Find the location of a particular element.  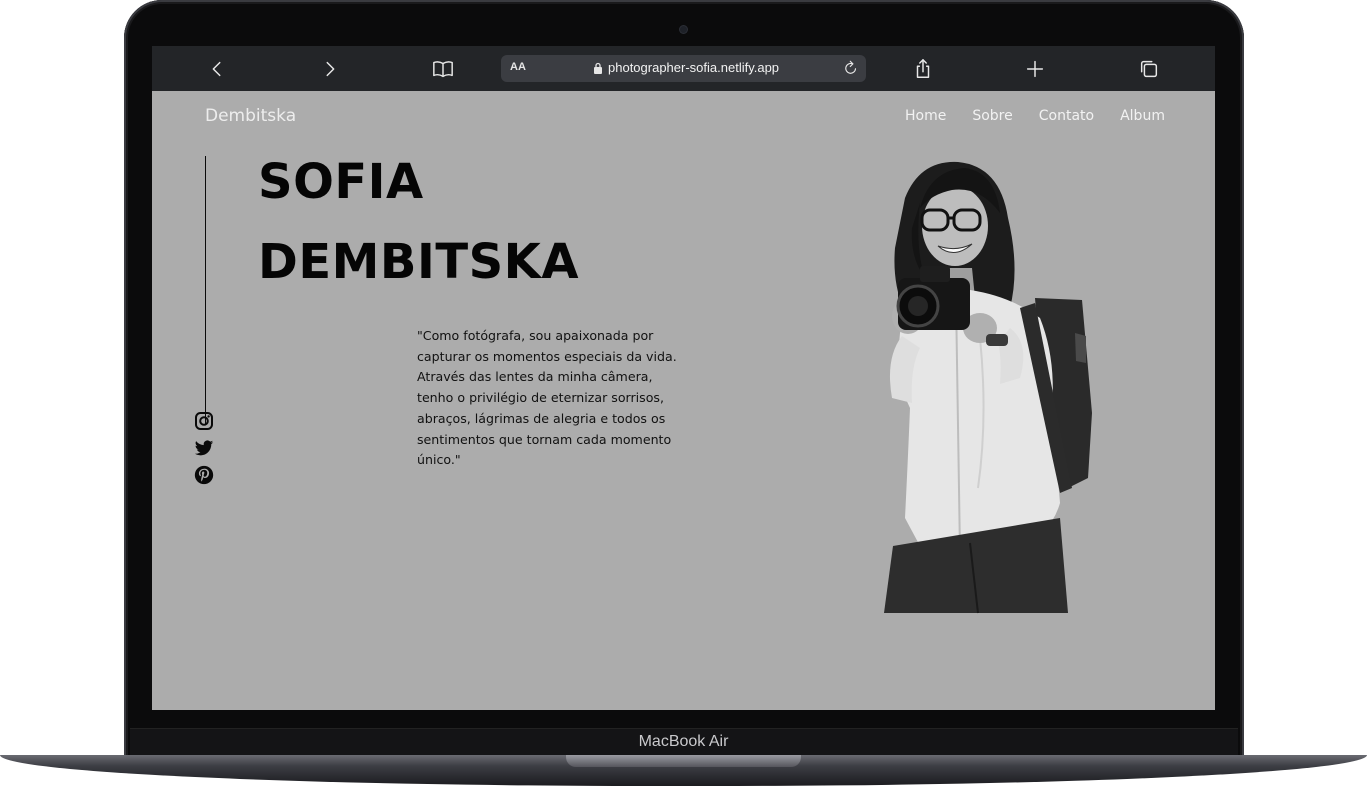

photographer-portrait is located at coordinates (988, 387).